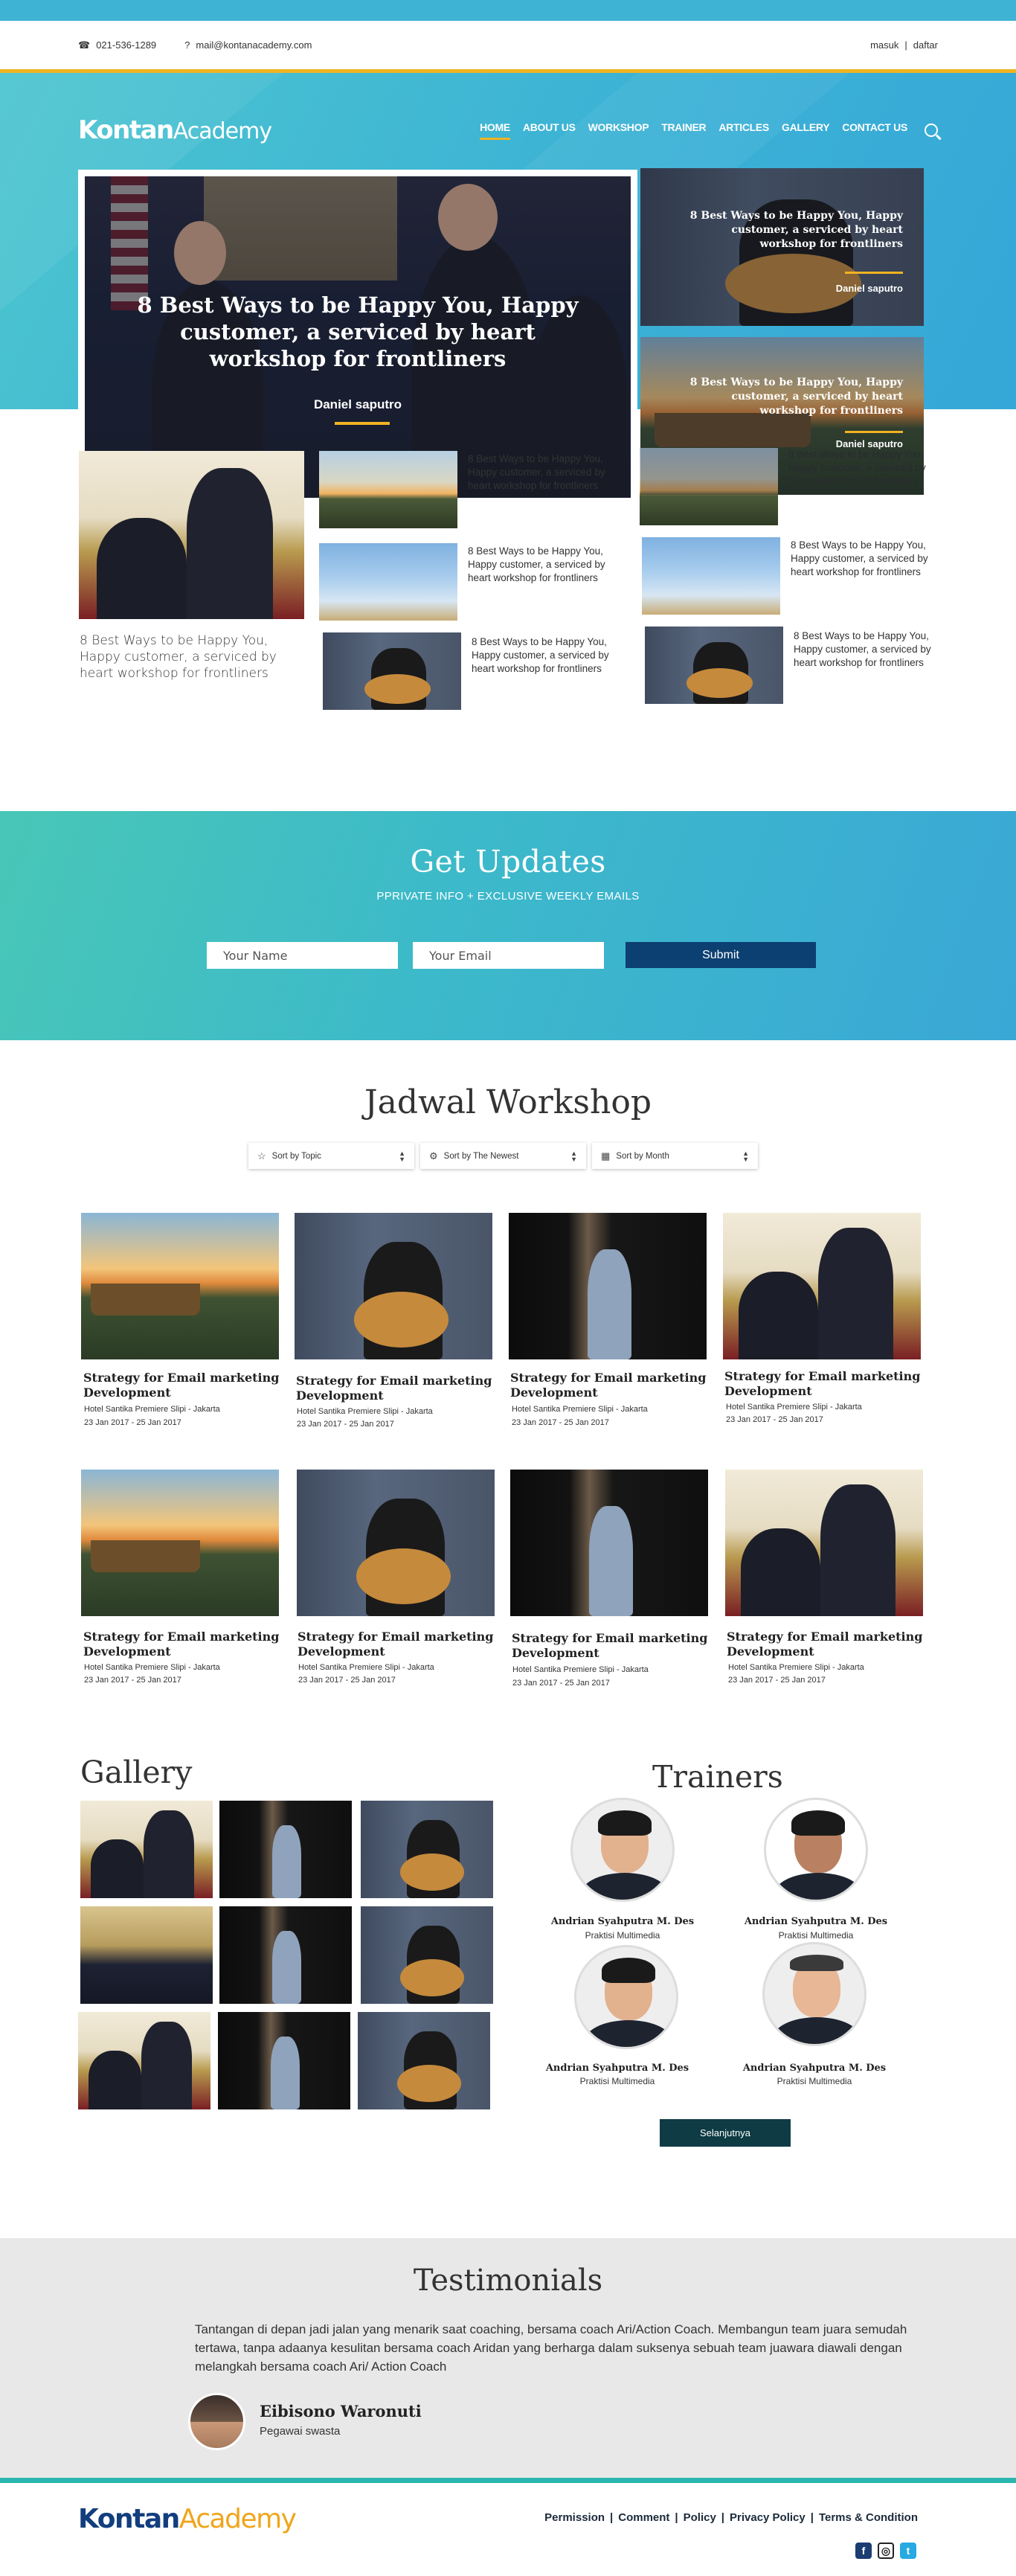 The width and height of the screenshot is (1016, 2576). I want to click on avatar, so click(216, 2422).